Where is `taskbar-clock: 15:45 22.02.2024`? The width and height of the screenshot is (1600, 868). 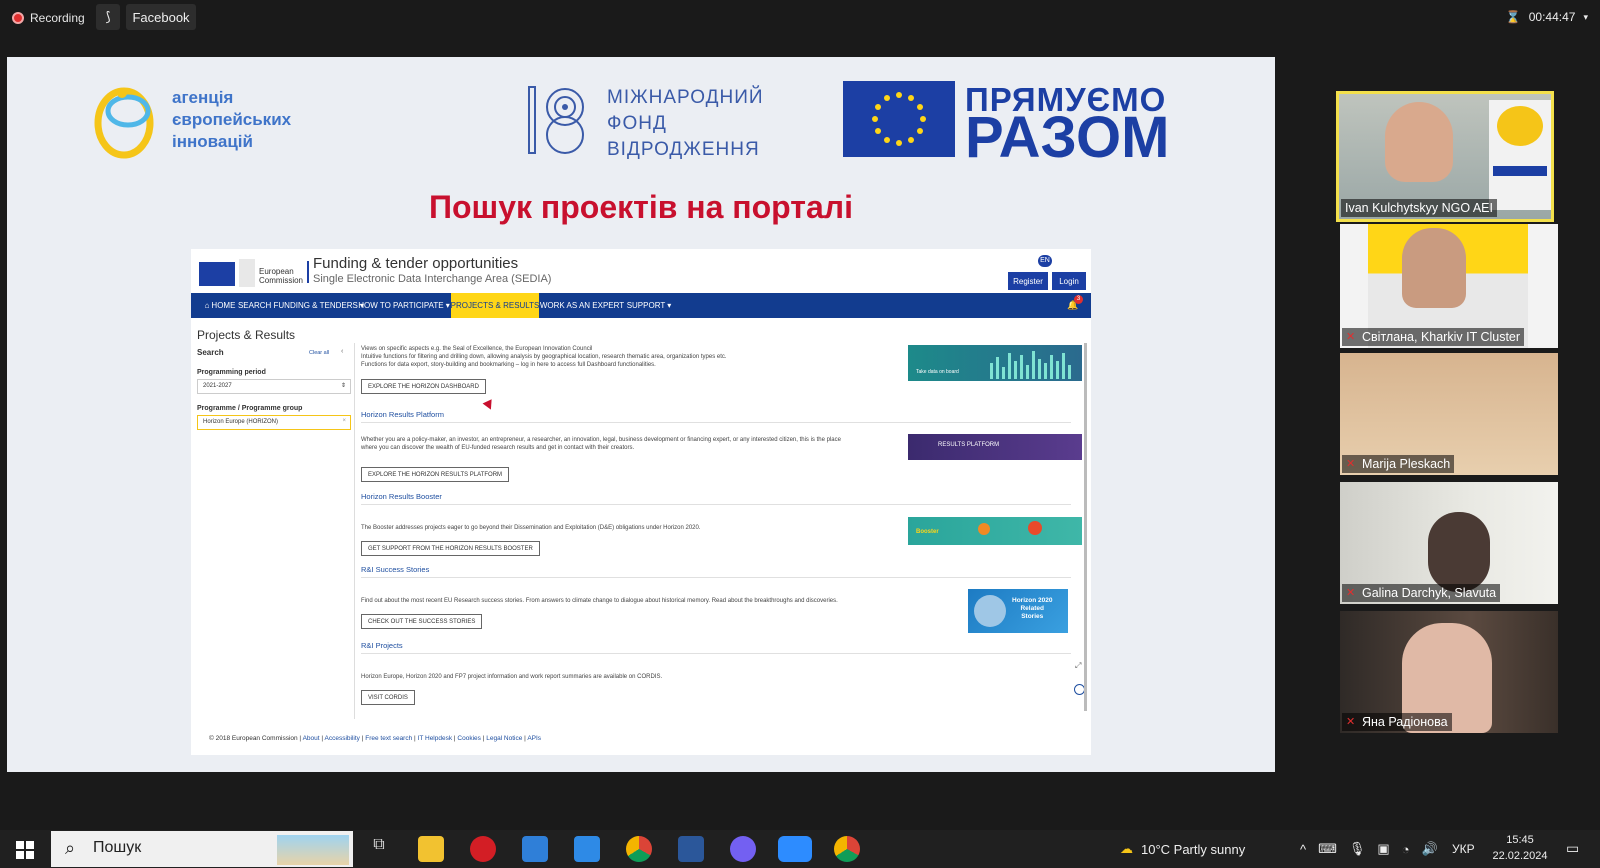
taskbar-clock: 15:45 22.02.2024 is located at coordinates (1520, 849).